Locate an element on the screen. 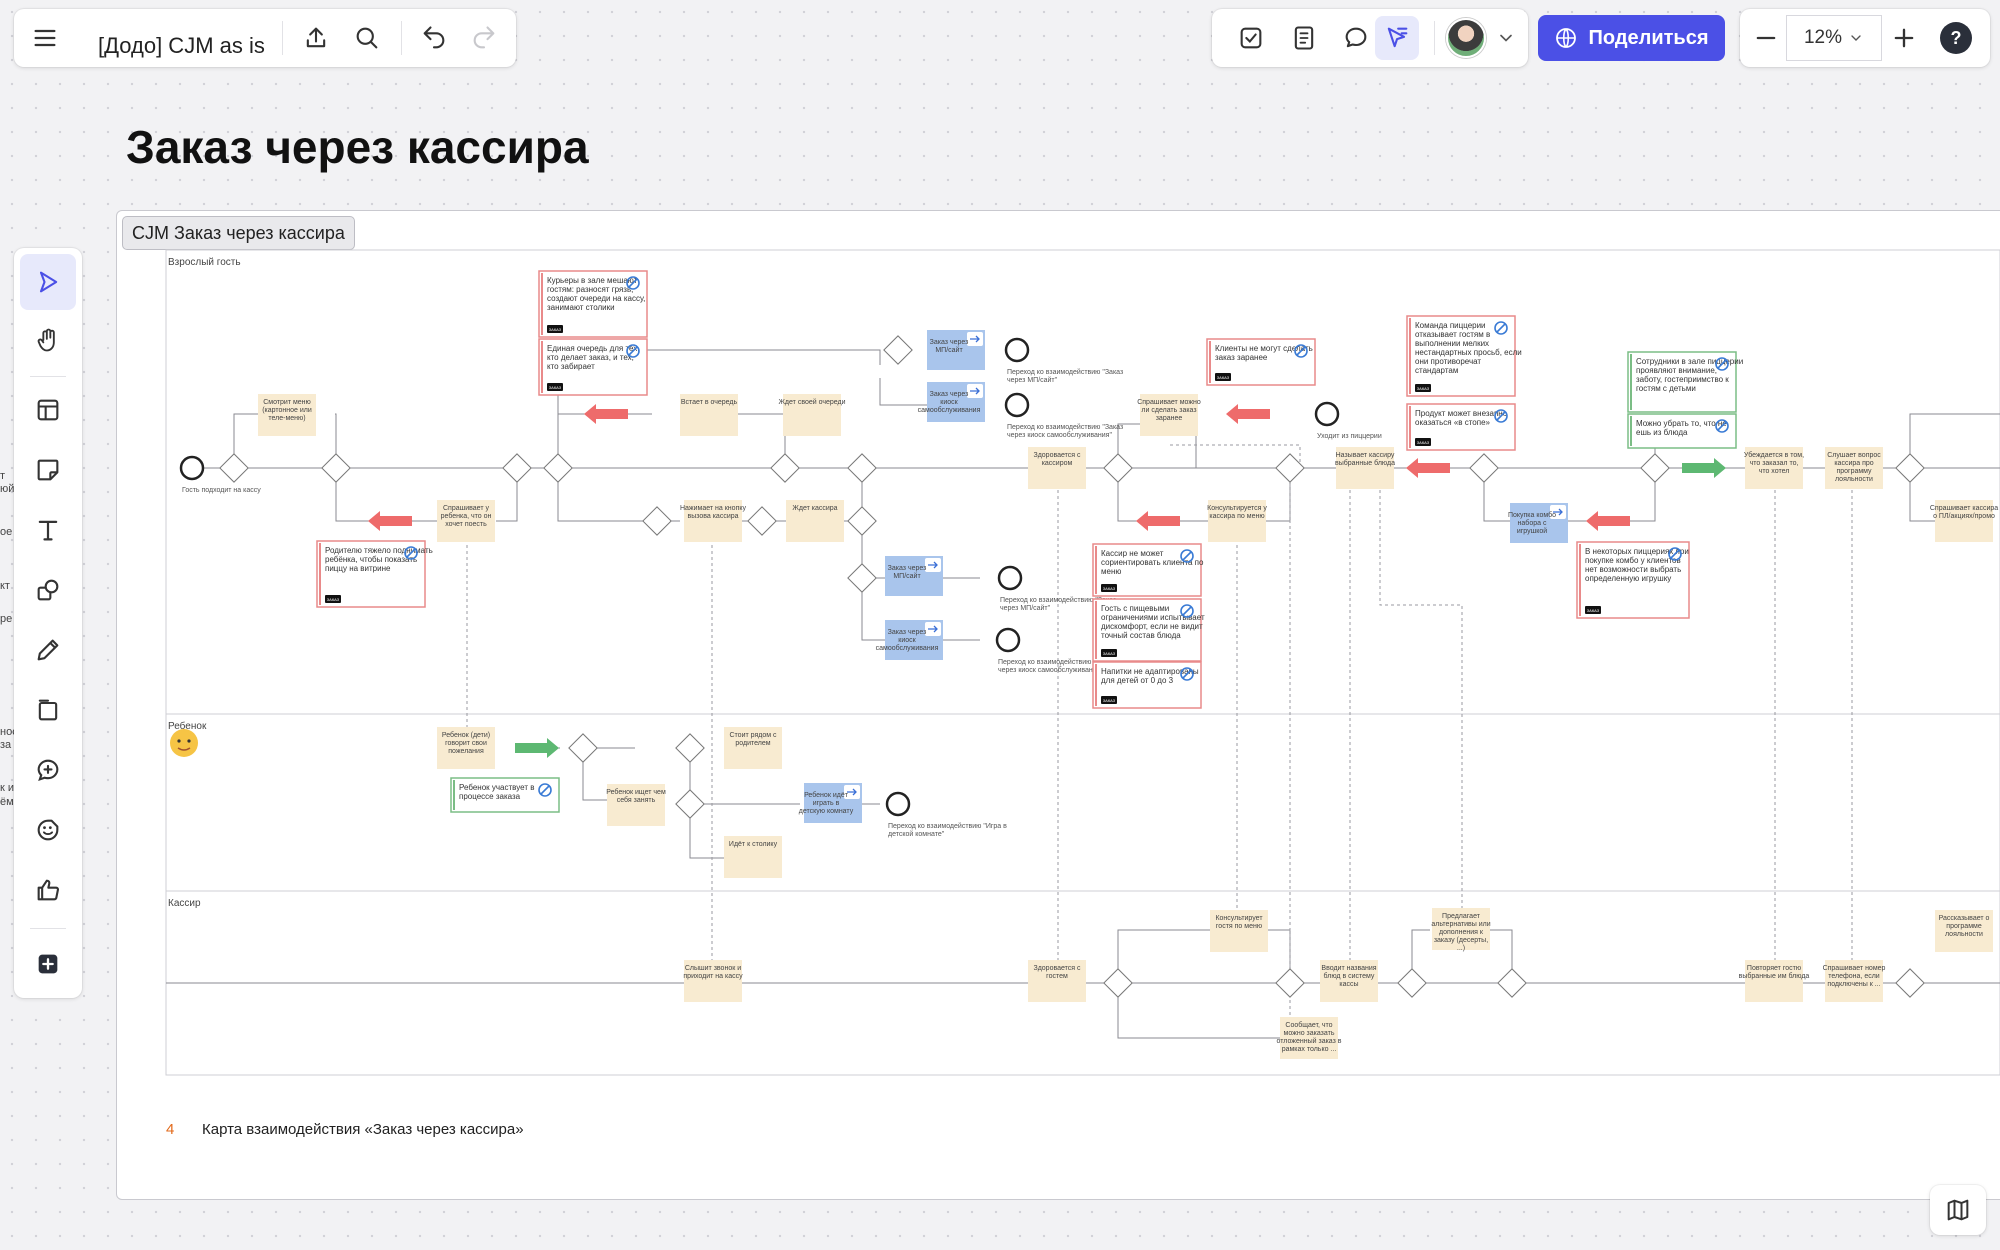  comment-add-icon is located at coordinates (48, 770).